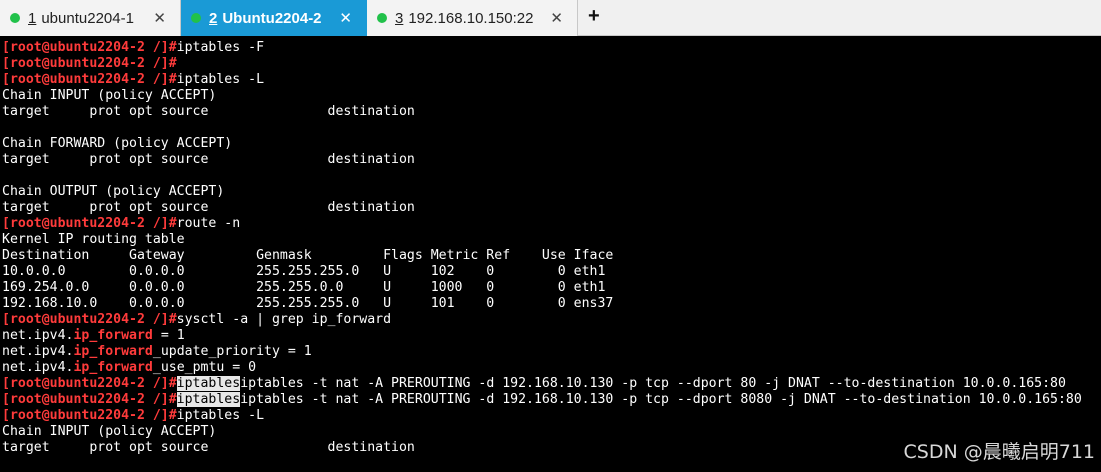 The width and height of the screenshot is (1101, 472). Describe the element at coordinates (208, 223) in the screenshot. I see `command-text: route -n` at that location.